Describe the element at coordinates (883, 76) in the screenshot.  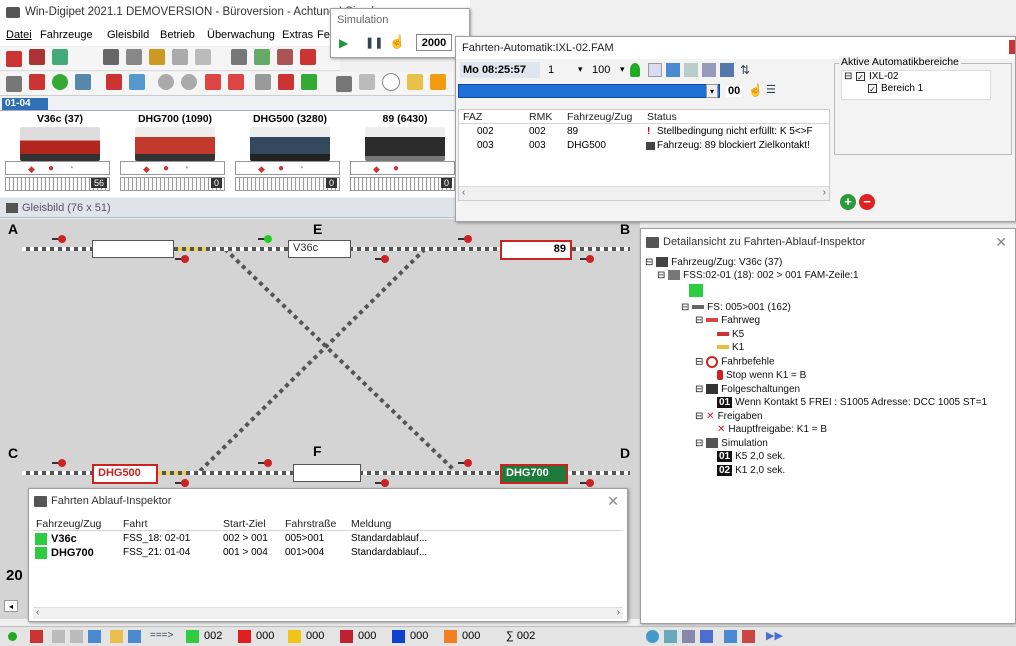
I see `area-ixl02: IXL-02` at that location.